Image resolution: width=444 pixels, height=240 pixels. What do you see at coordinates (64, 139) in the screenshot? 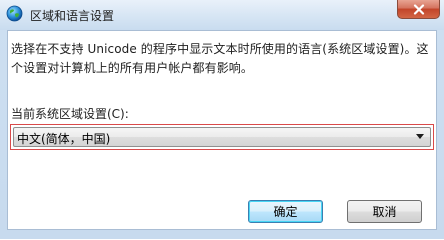
I see `locale-select-value: 中文(简体，中国)` at bounding box center [64, 139].